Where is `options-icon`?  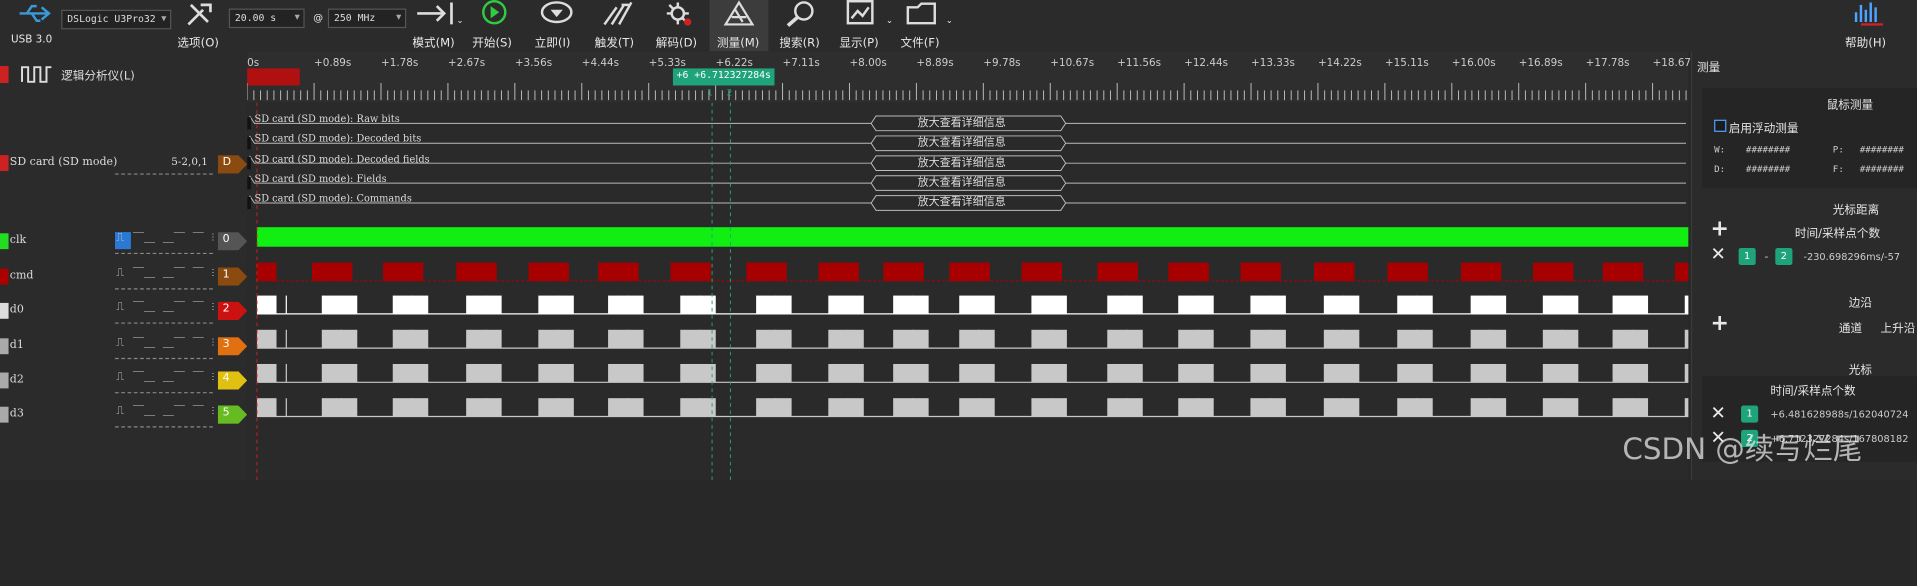
options-icon is located at coordinates (200, 13).